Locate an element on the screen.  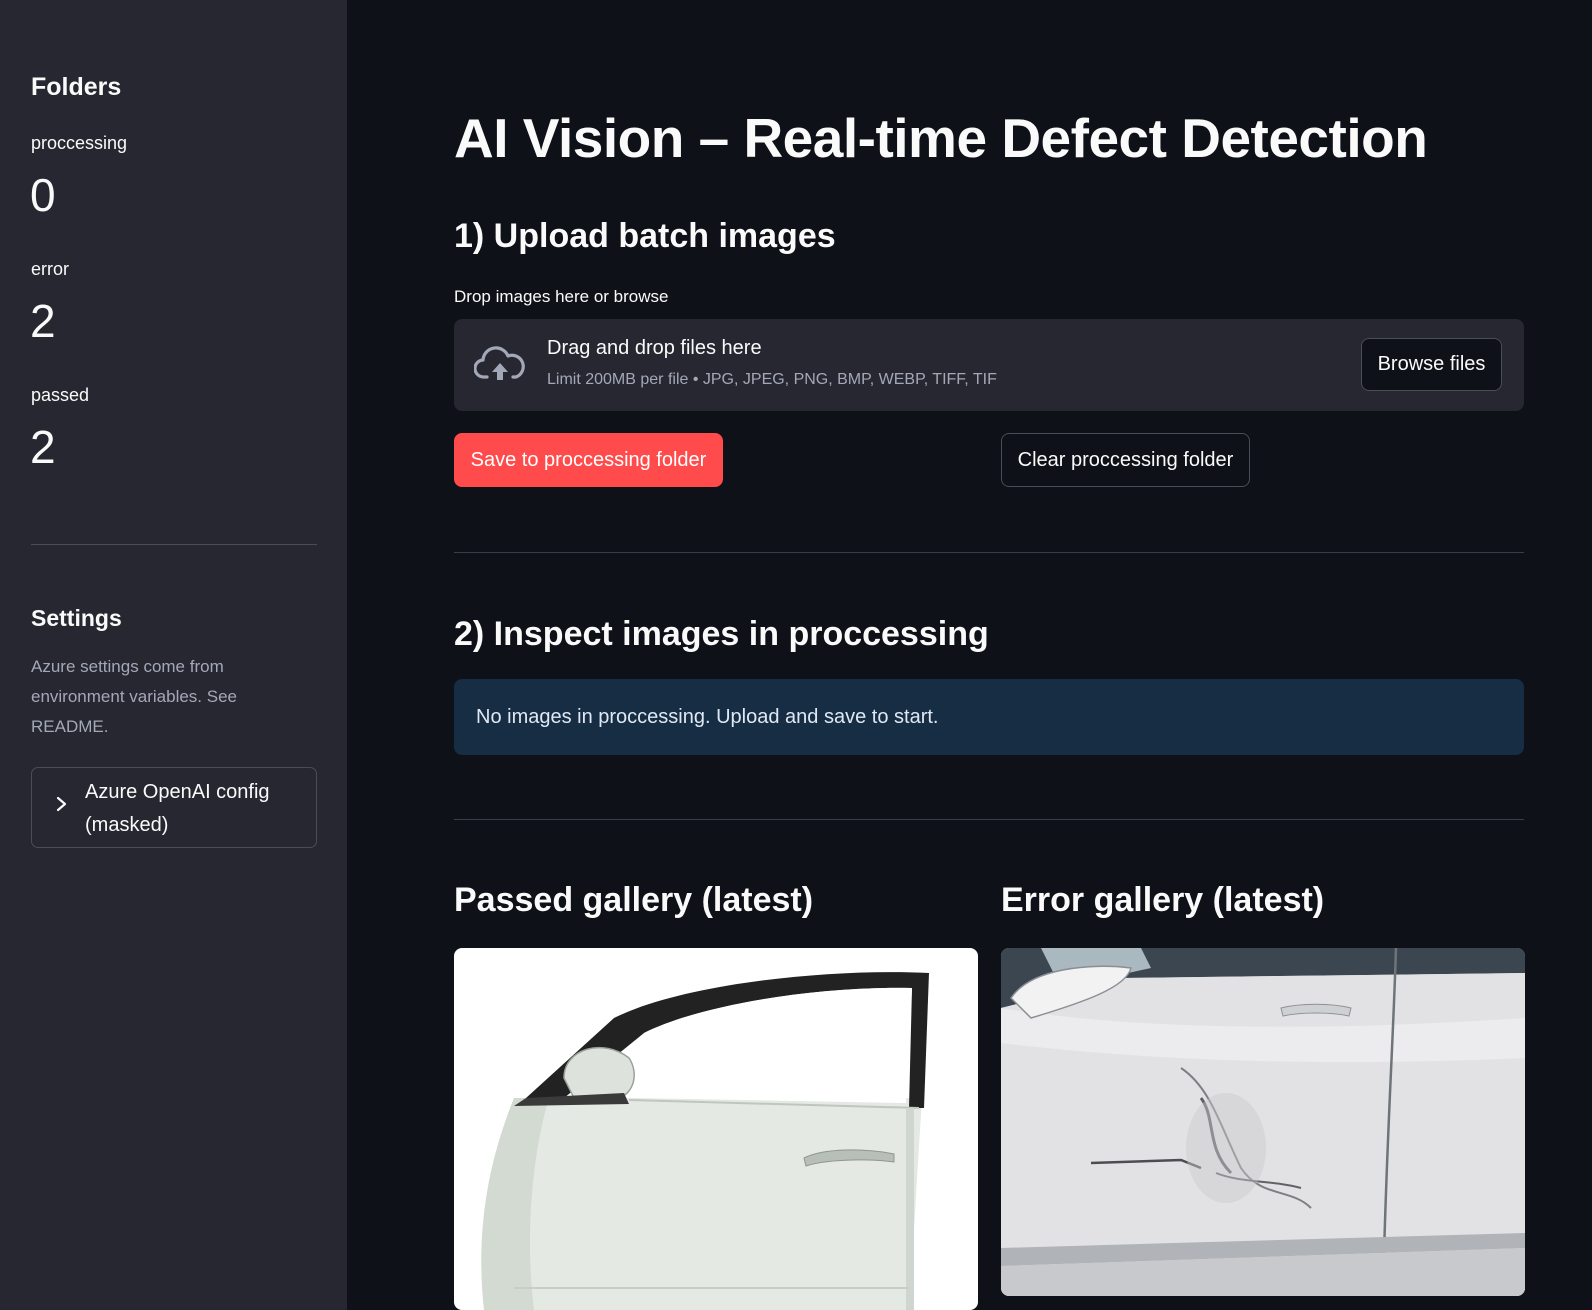
azure-config-expander: Azure OpenAI config (masked) is located at coordinates (174, 807).